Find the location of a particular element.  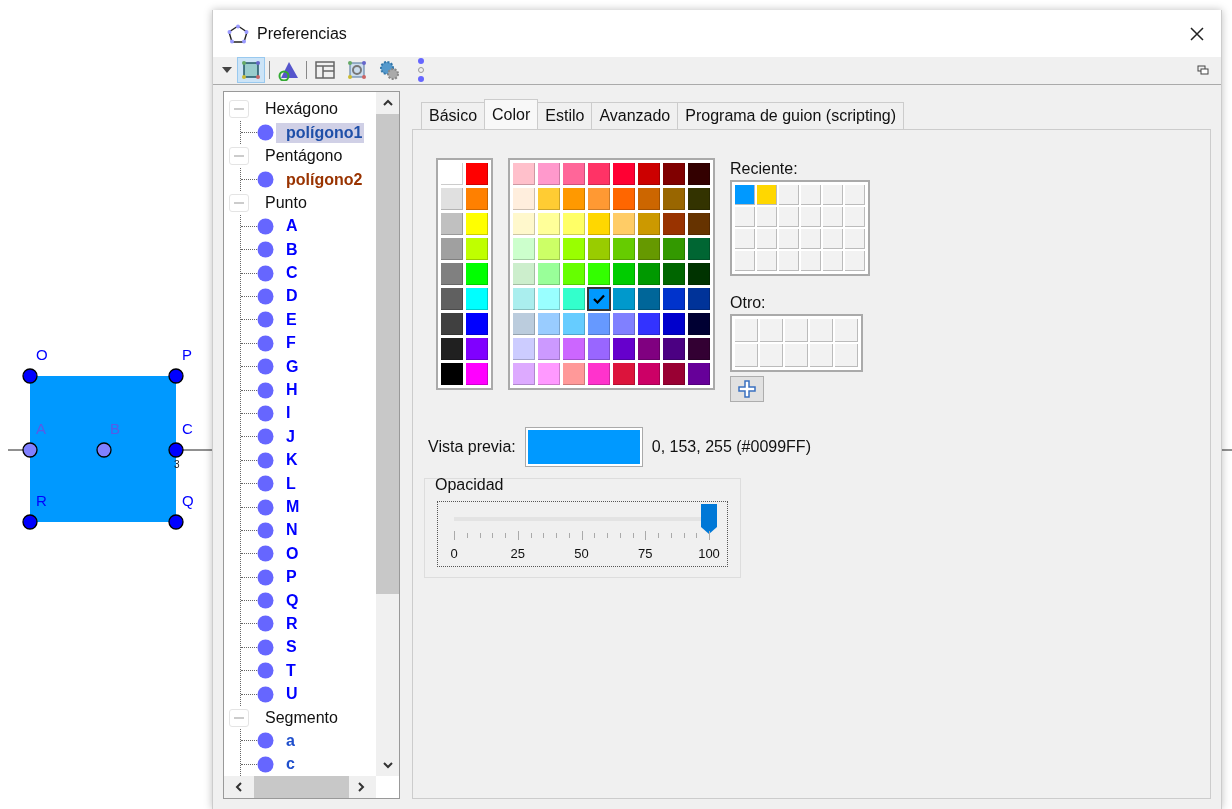

tree-item: S is located at coordinates (287, 647).